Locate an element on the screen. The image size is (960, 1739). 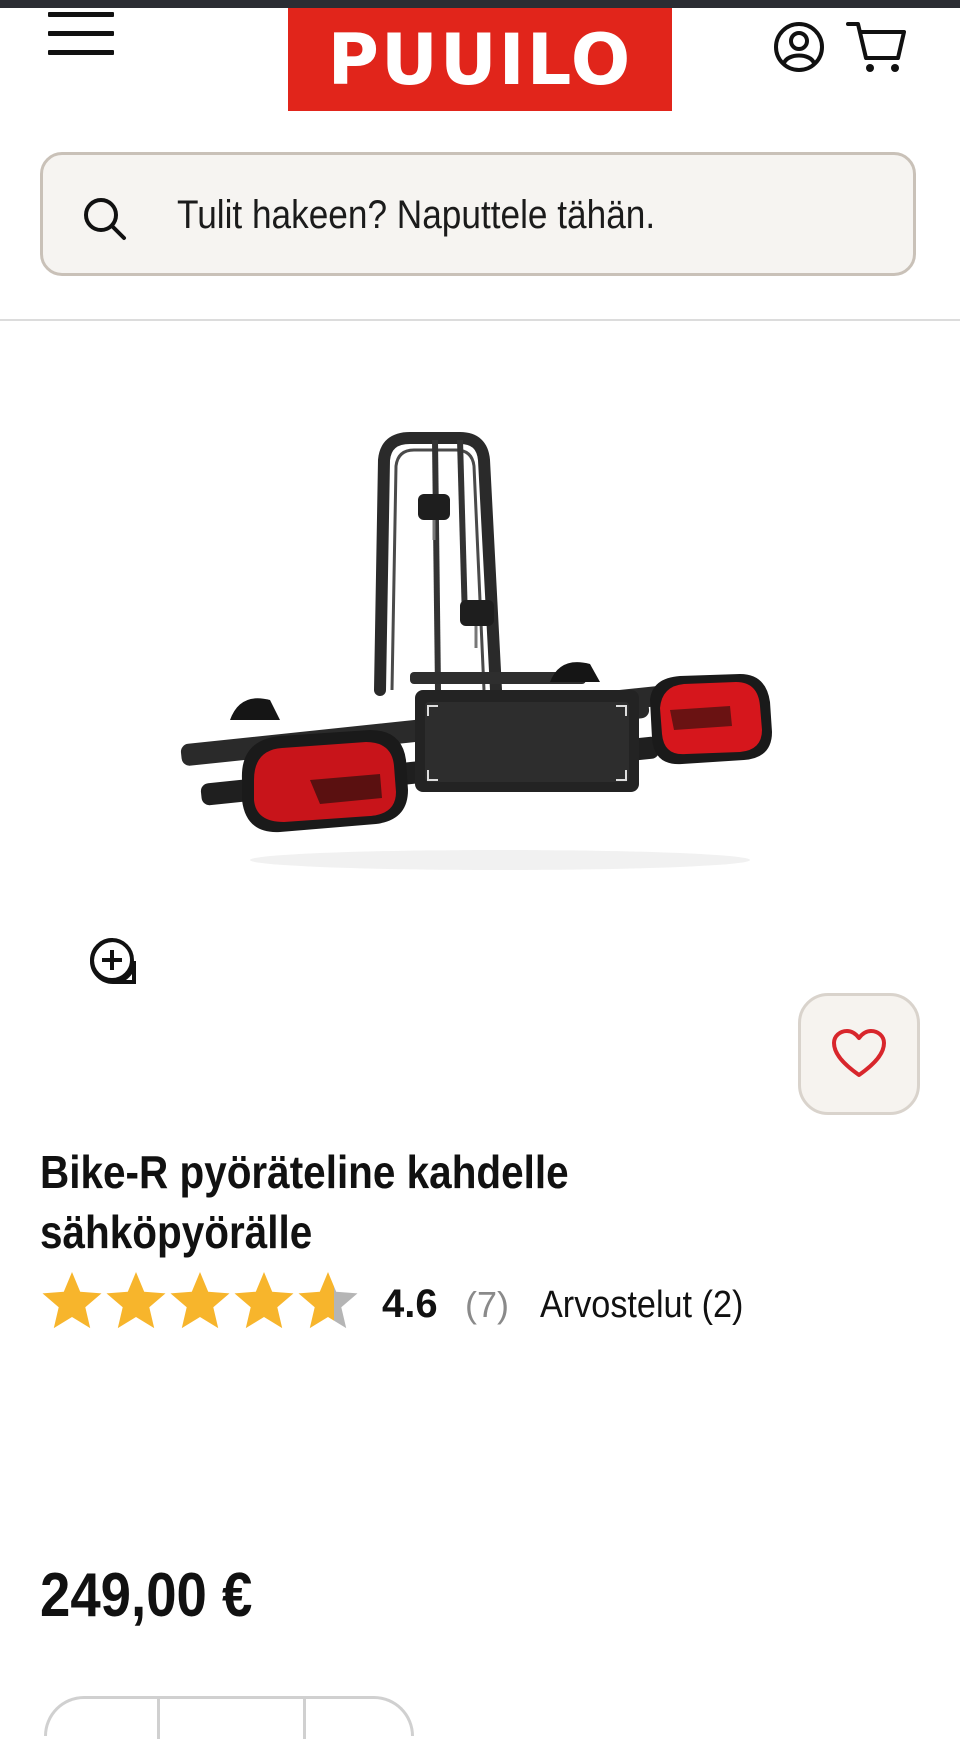
puuilo-logo: PUUILO is located at coordinates (480, 59).